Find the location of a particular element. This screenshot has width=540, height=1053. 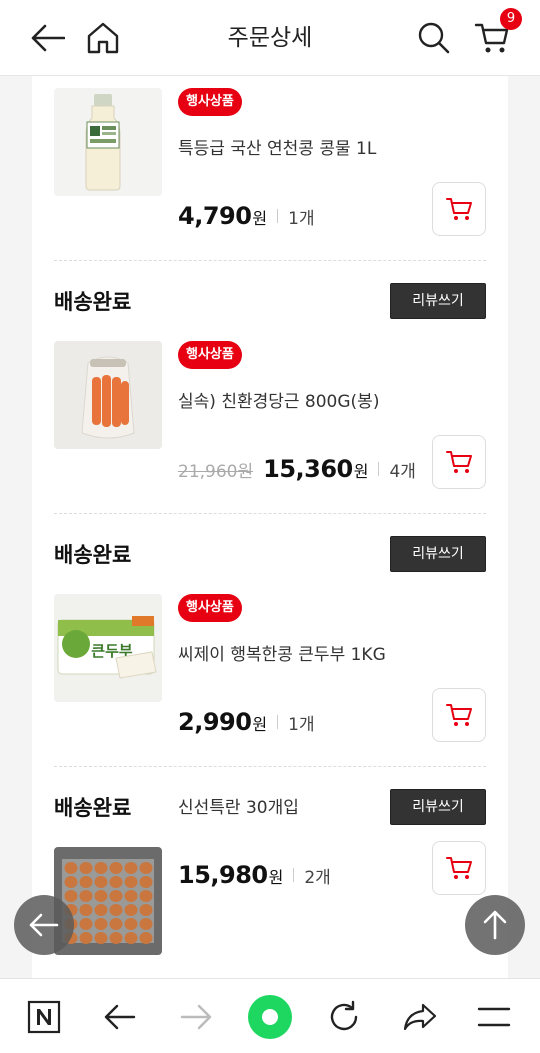

sale-price: 4,790 is located at coordinates (215, 216).